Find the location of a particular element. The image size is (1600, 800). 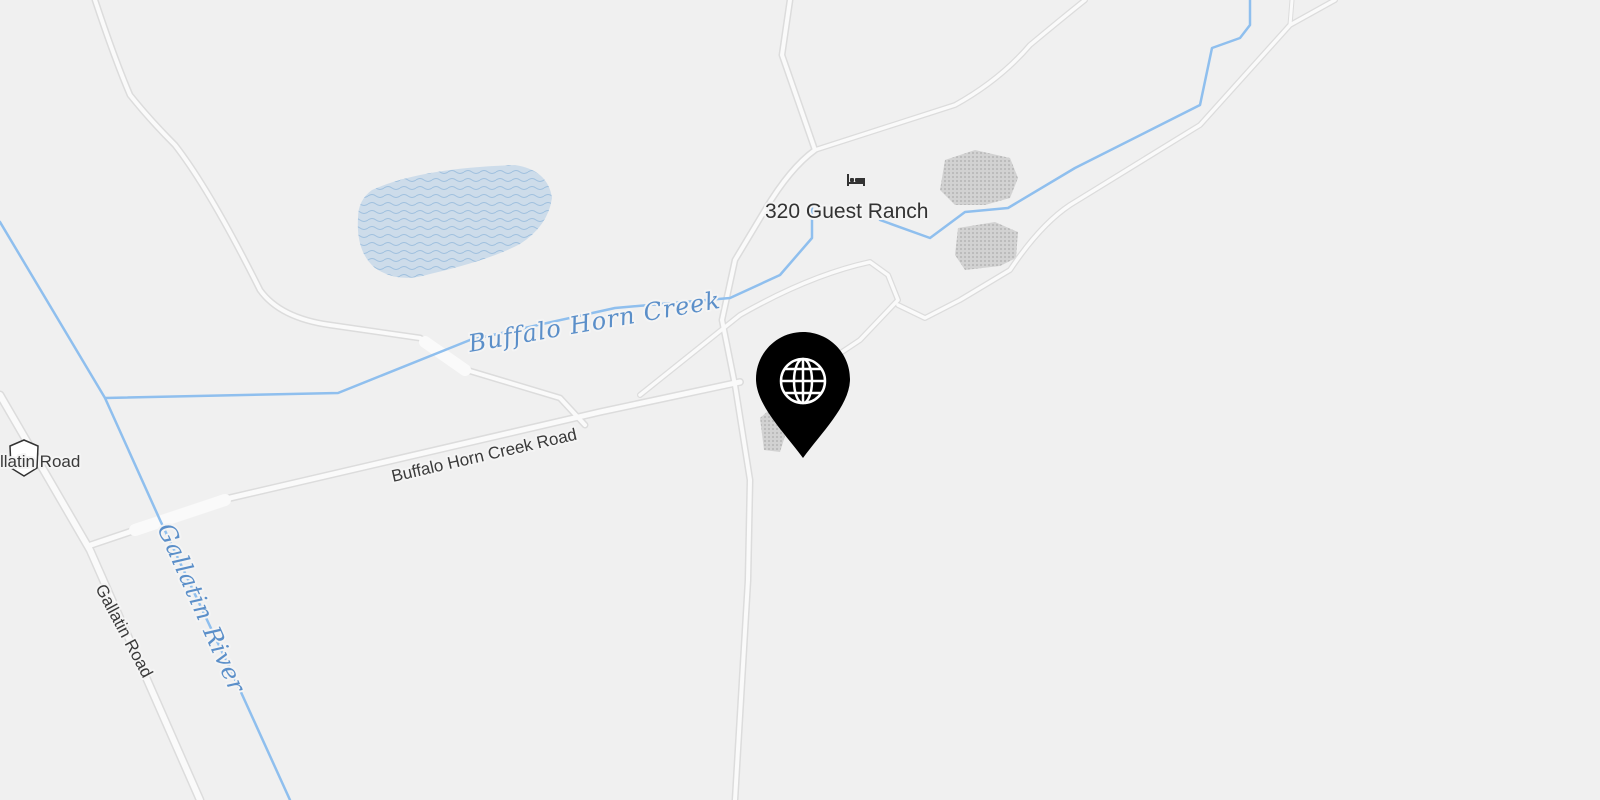

road-north-spur is located at coordinates (1291, 13).